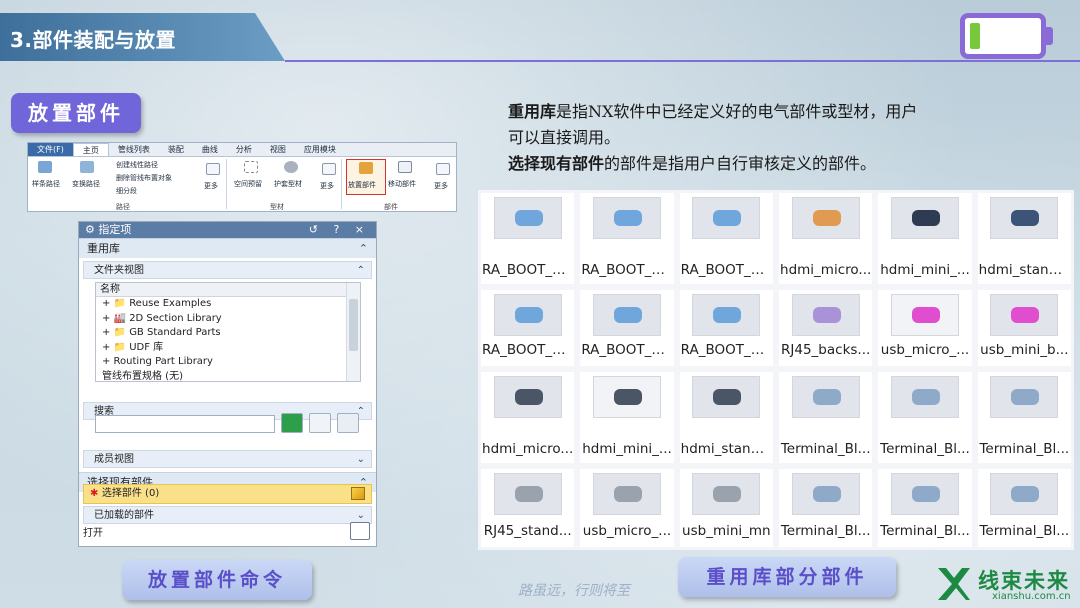 Image resolution: width=1080 pixels, height=608 pixels. I want to click on move-part-icon, so click(405, 167).